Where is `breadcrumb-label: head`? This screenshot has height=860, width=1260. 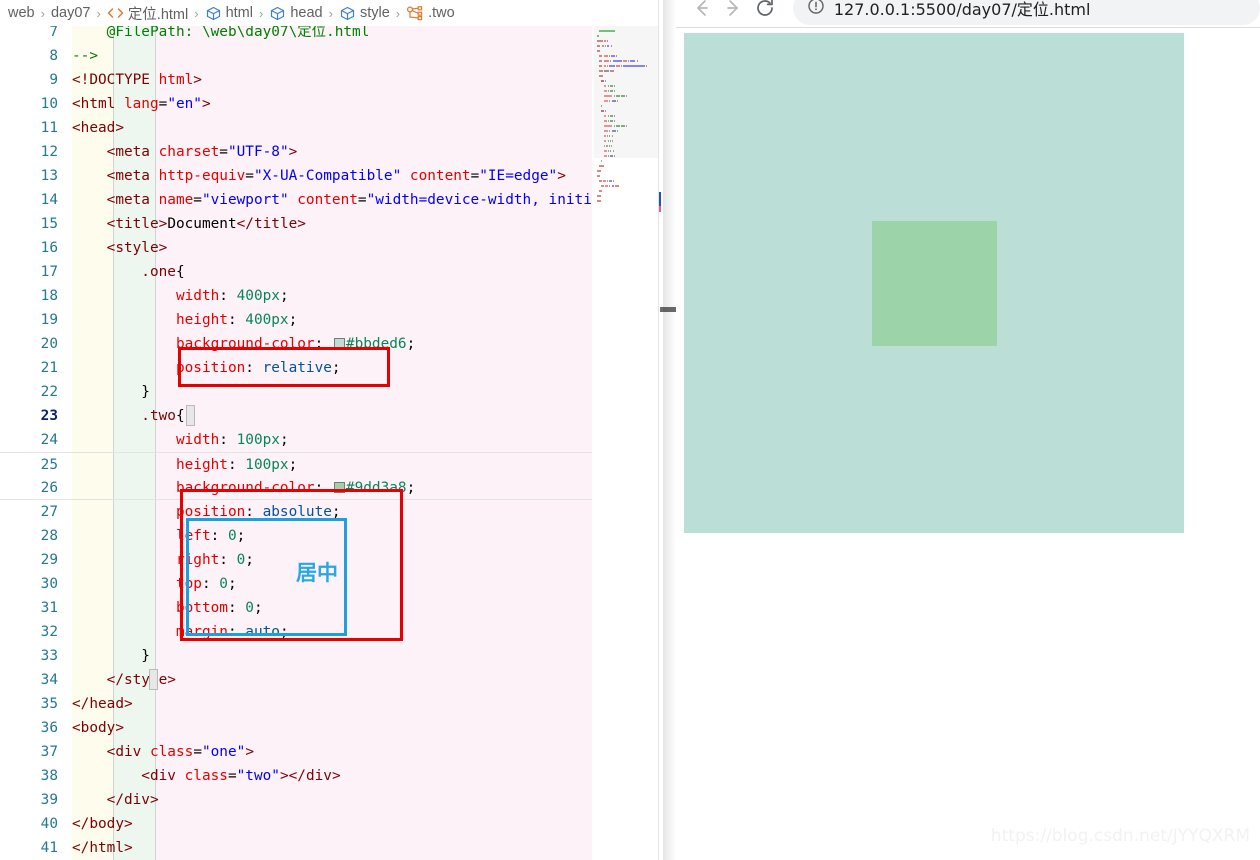 breadcrumb-label: head is located at coordinates (306, 13).